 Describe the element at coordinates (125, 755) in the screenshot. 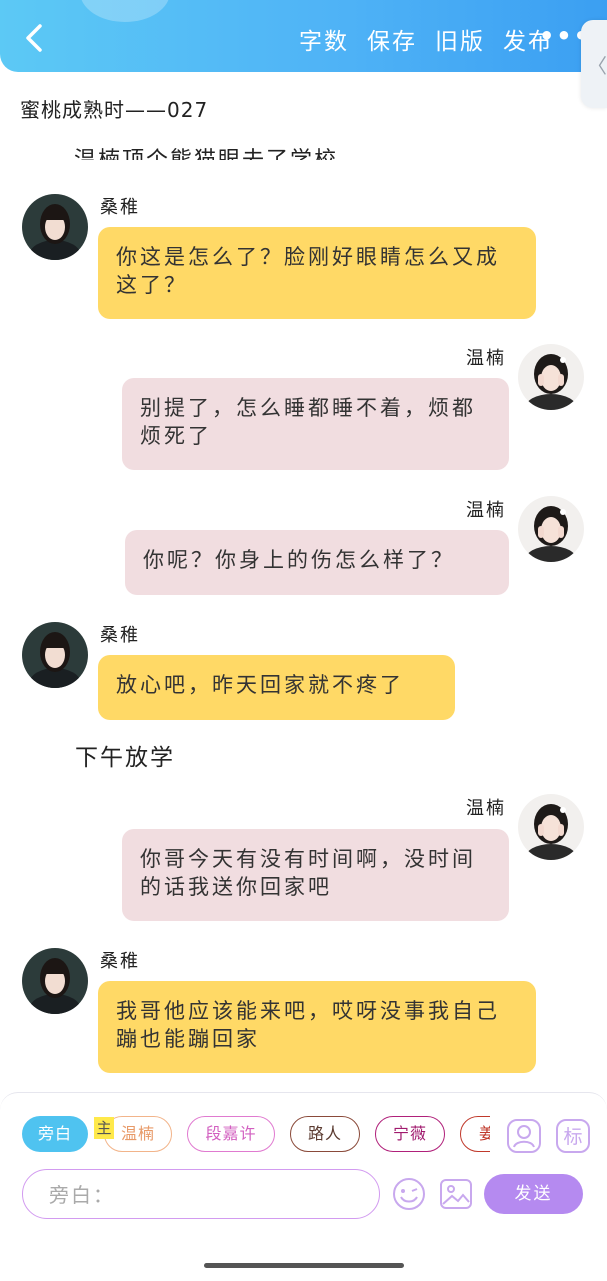

I see `narration-text: 下午放学` at that location.